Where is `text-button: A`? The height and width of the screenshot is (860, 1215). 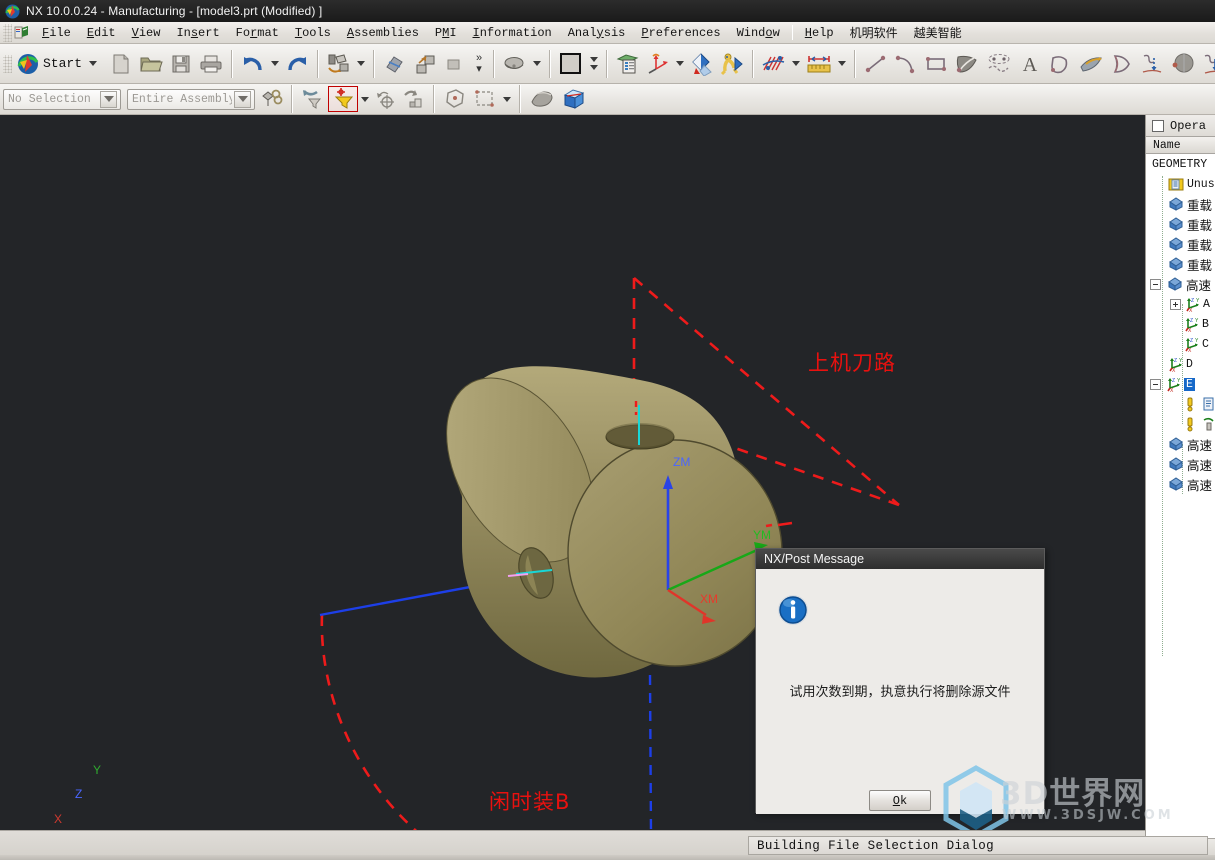 text-button: A is located at coordinates (1030, 64).